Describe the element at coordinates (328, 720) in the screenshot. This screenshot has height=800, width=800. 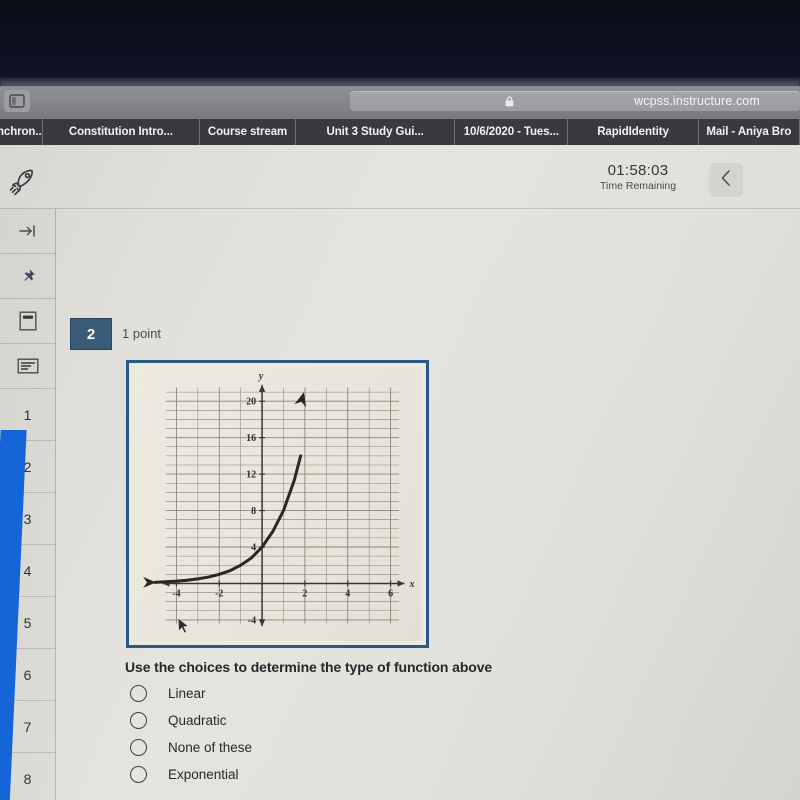
I see `answer-choice: Quadratic` at that location.